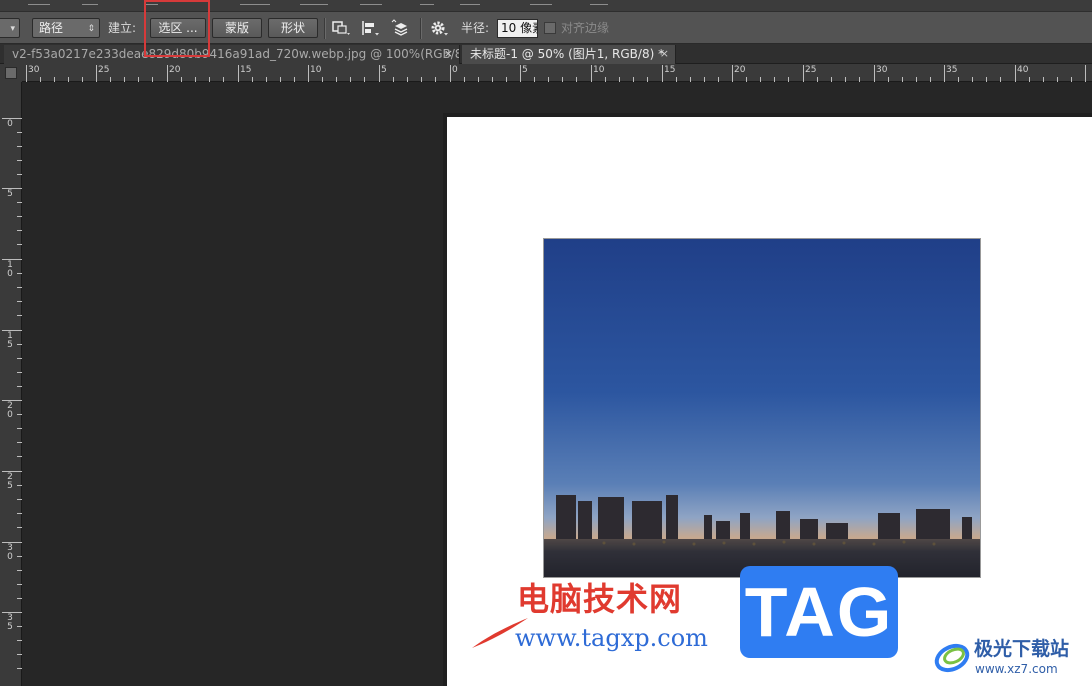 The width and height of the screenshot is (1092, 686). What do you see at coordinates (439, 28) in the screenshot?
I see `gear-icon` at bounding box center [439, 28].